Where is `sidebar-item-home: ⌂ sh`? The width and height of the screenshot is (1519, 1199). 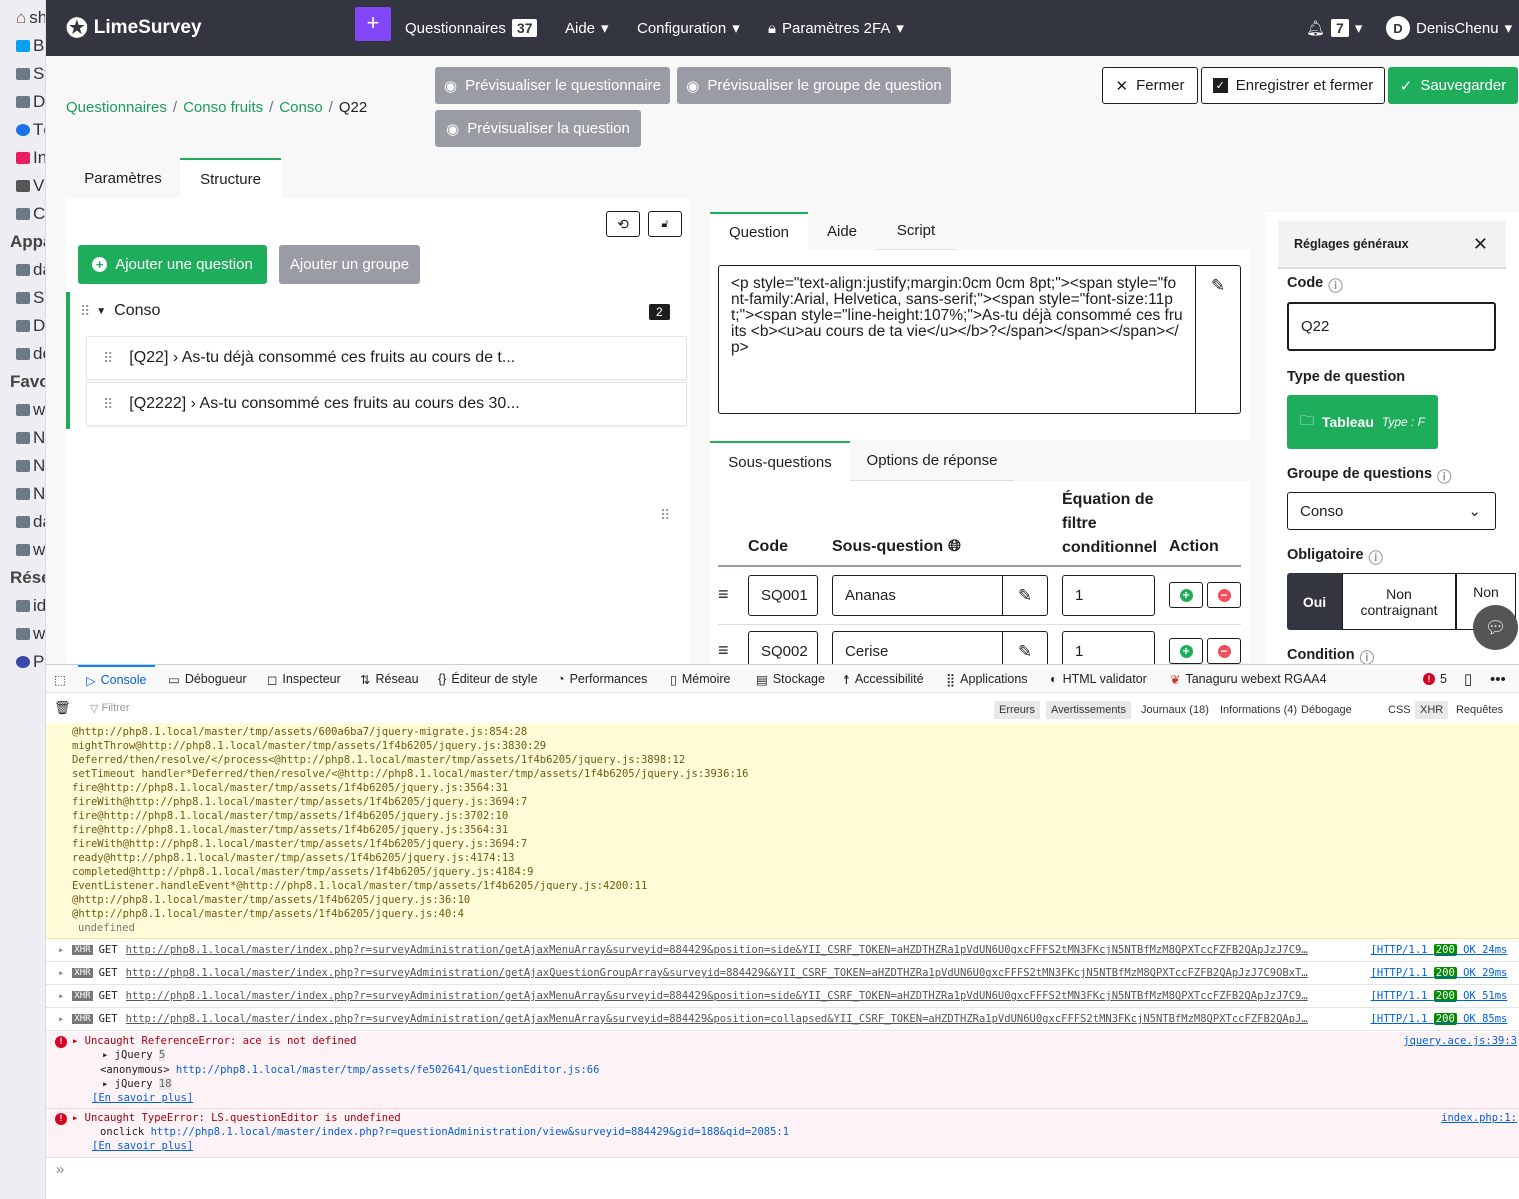 sidebar-item-home: ⌂ sh is located at coordinates (30, 18).